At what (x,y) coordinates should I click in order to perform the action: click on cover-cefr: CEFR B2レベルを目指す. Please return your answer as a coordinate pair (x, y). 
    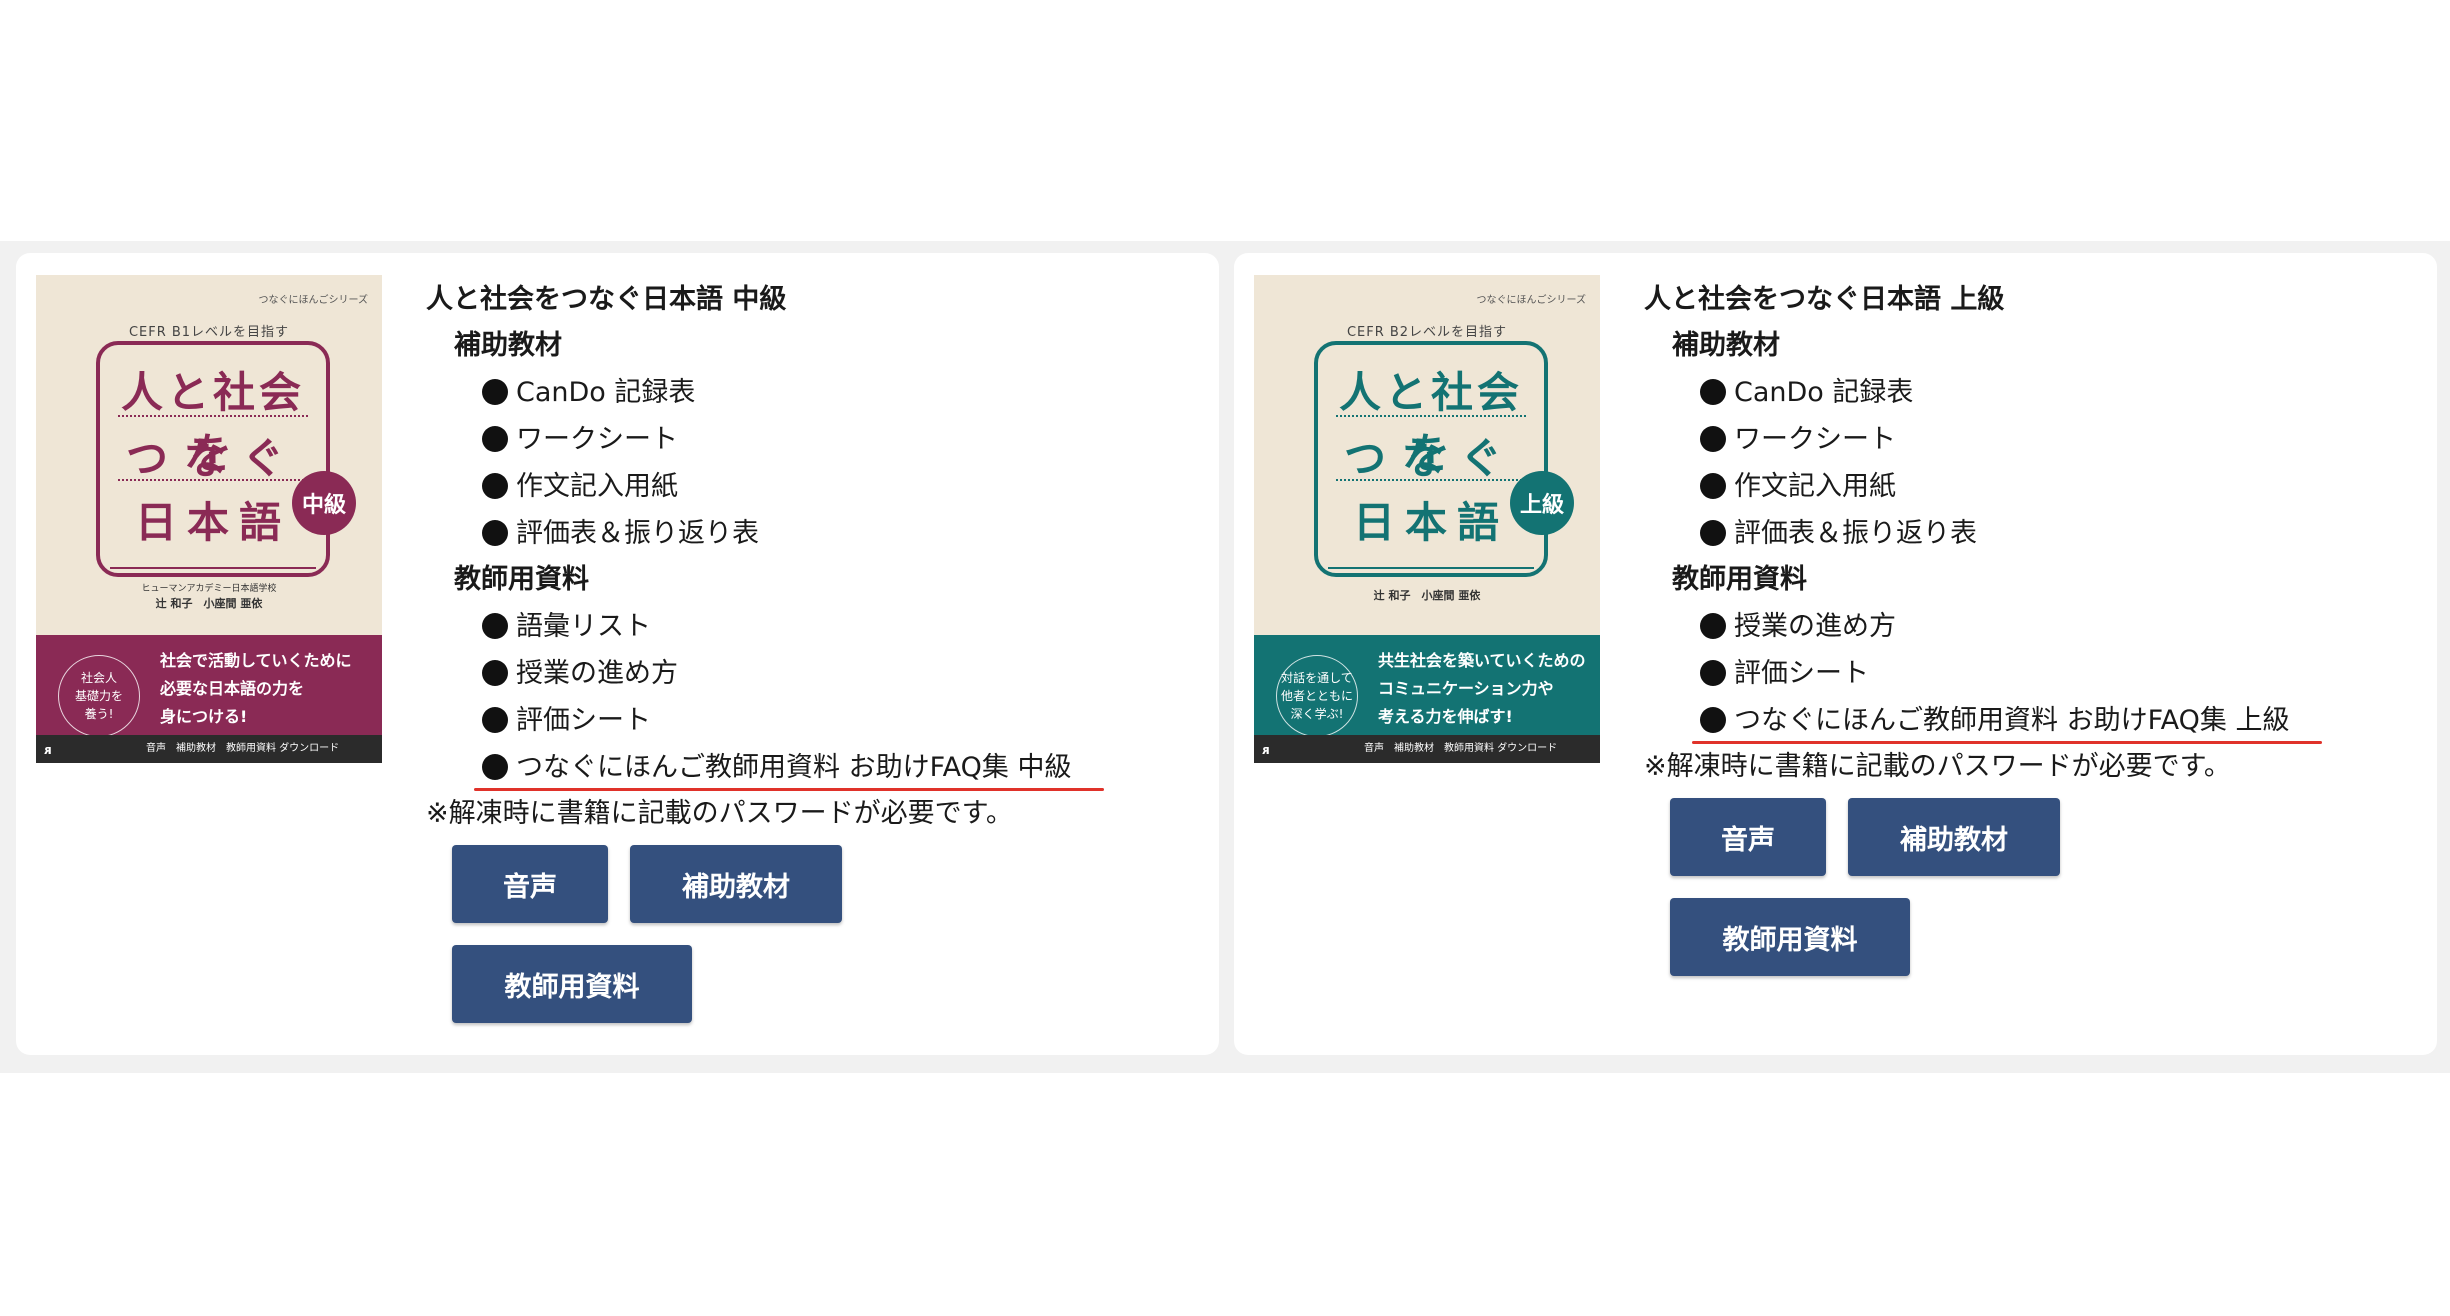
    Looking at the image, I should click on (1427, 332).